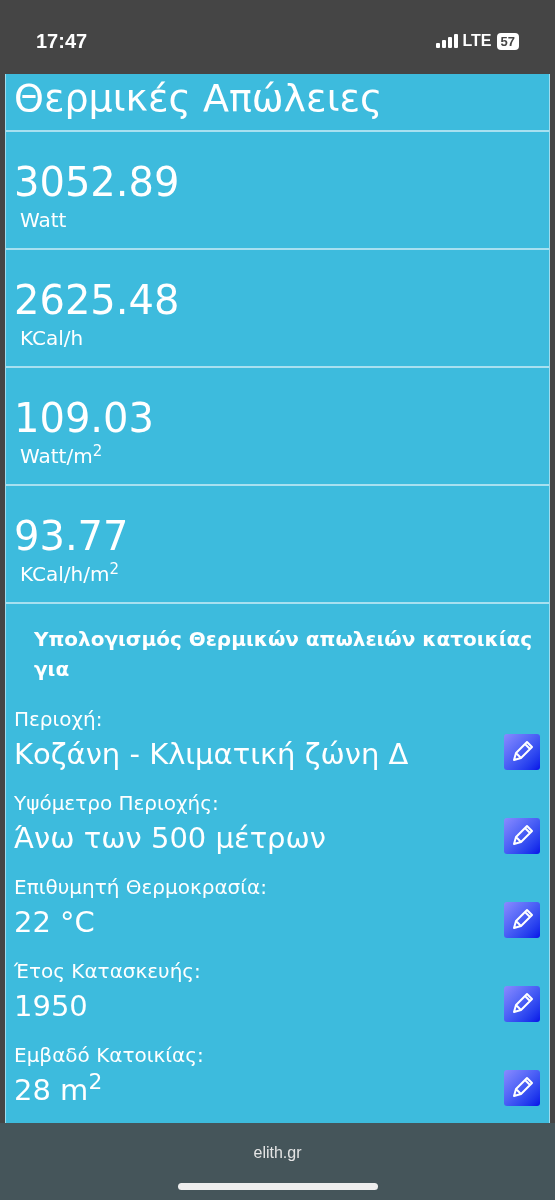  Describe the element at coordinates (446, 41) in the screenshot. I see `signal-icon` at that location.